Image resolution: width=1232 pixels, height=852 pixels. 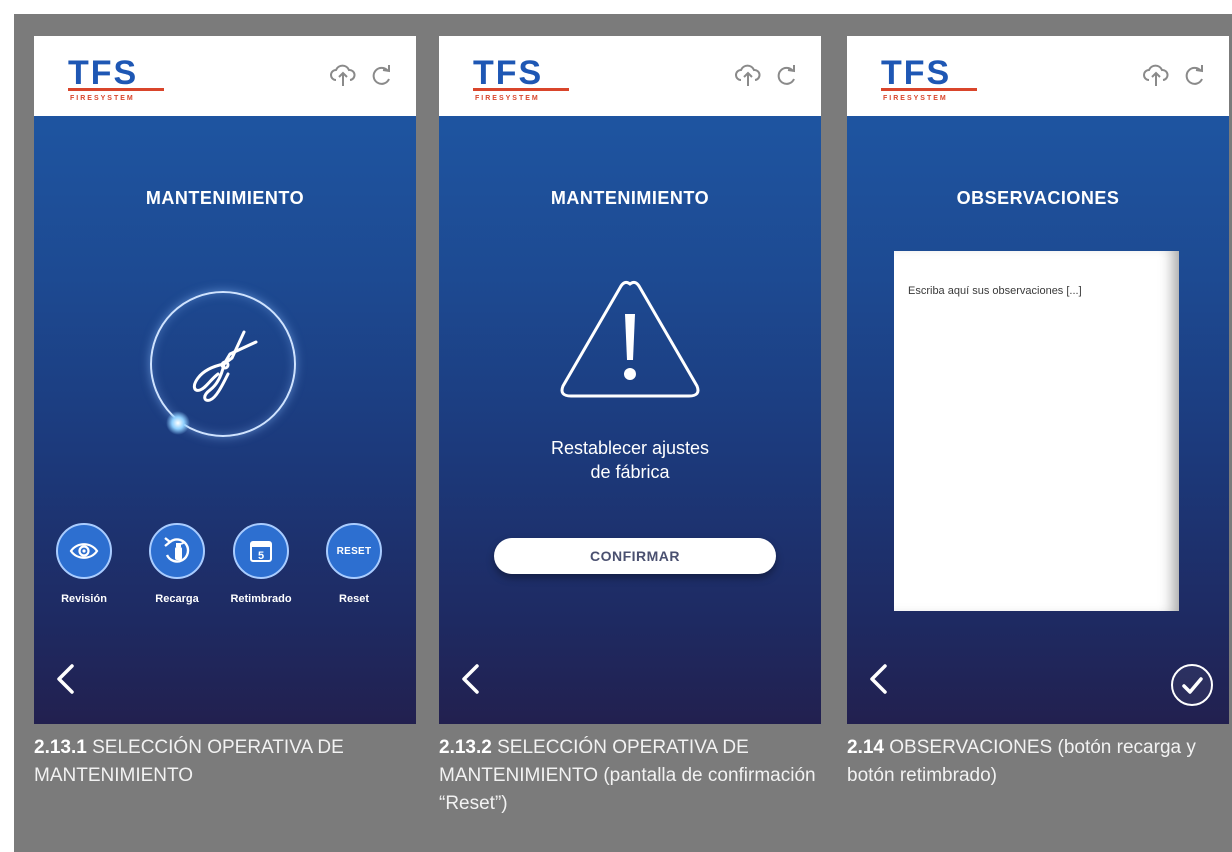 I want to click on action-retimbrado: 5 Retimbrado, so click(x=261, y=564).